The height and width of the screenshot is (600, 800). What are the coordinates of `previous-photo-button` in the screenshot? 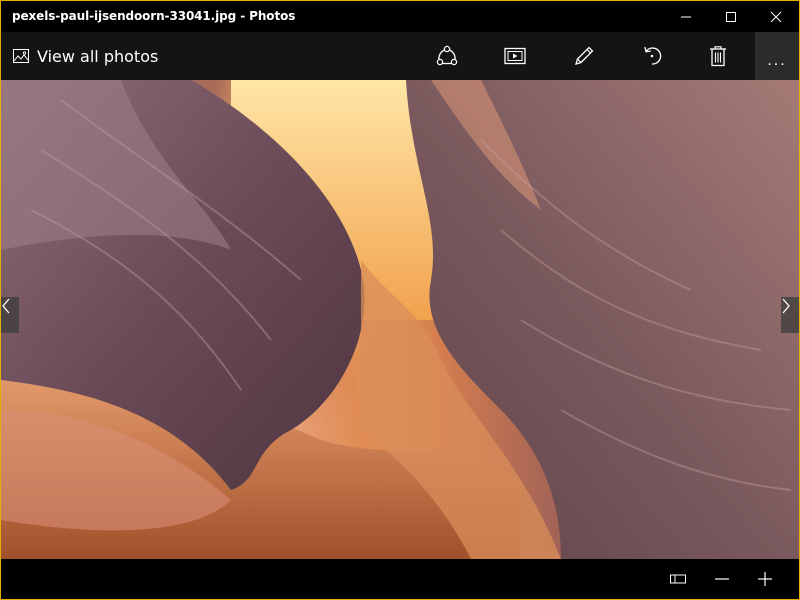 It's located at (10, 315).